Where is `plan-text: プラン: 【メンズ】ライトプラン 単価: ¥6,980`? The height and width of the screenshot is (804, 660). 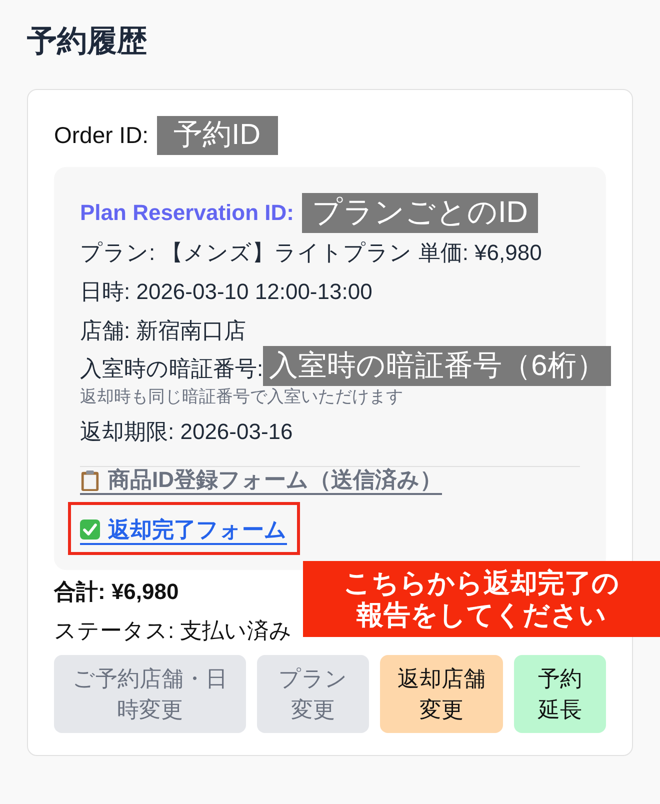
plan-text: プラン: 【メンズ】ライトプラン 単価: ¥6,980 is located at coordinates (311, 253).